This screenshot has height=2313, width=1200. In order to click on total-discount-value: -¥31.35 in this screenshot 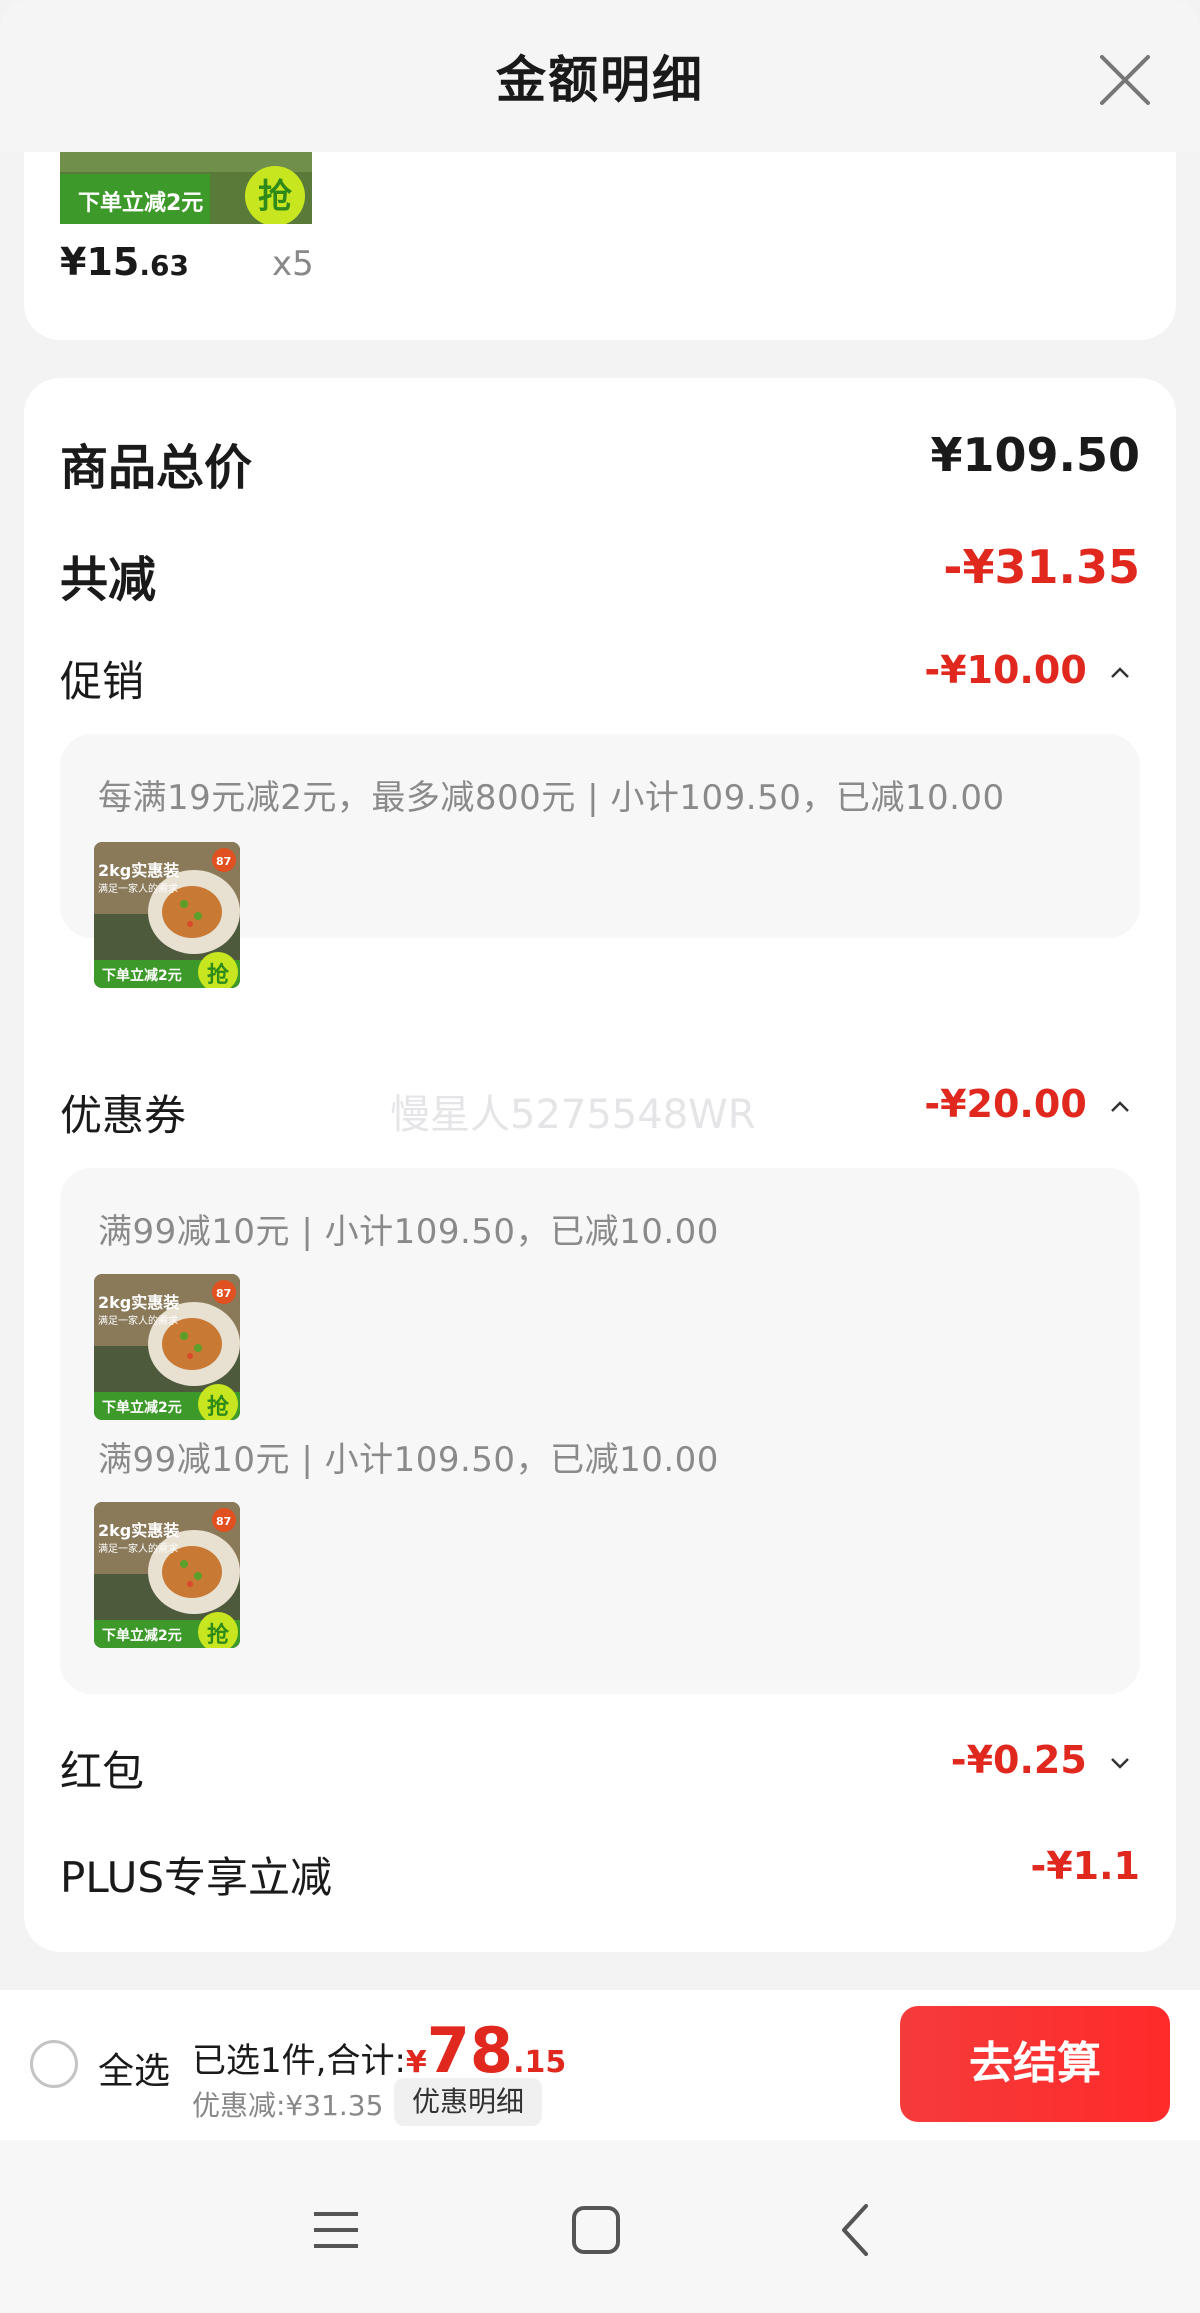, I will do `click(1041, 567)`.